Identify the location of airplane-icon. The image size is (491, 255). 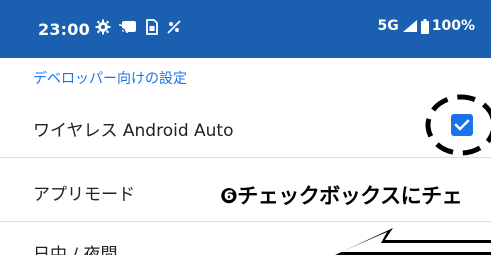
(174, 27).